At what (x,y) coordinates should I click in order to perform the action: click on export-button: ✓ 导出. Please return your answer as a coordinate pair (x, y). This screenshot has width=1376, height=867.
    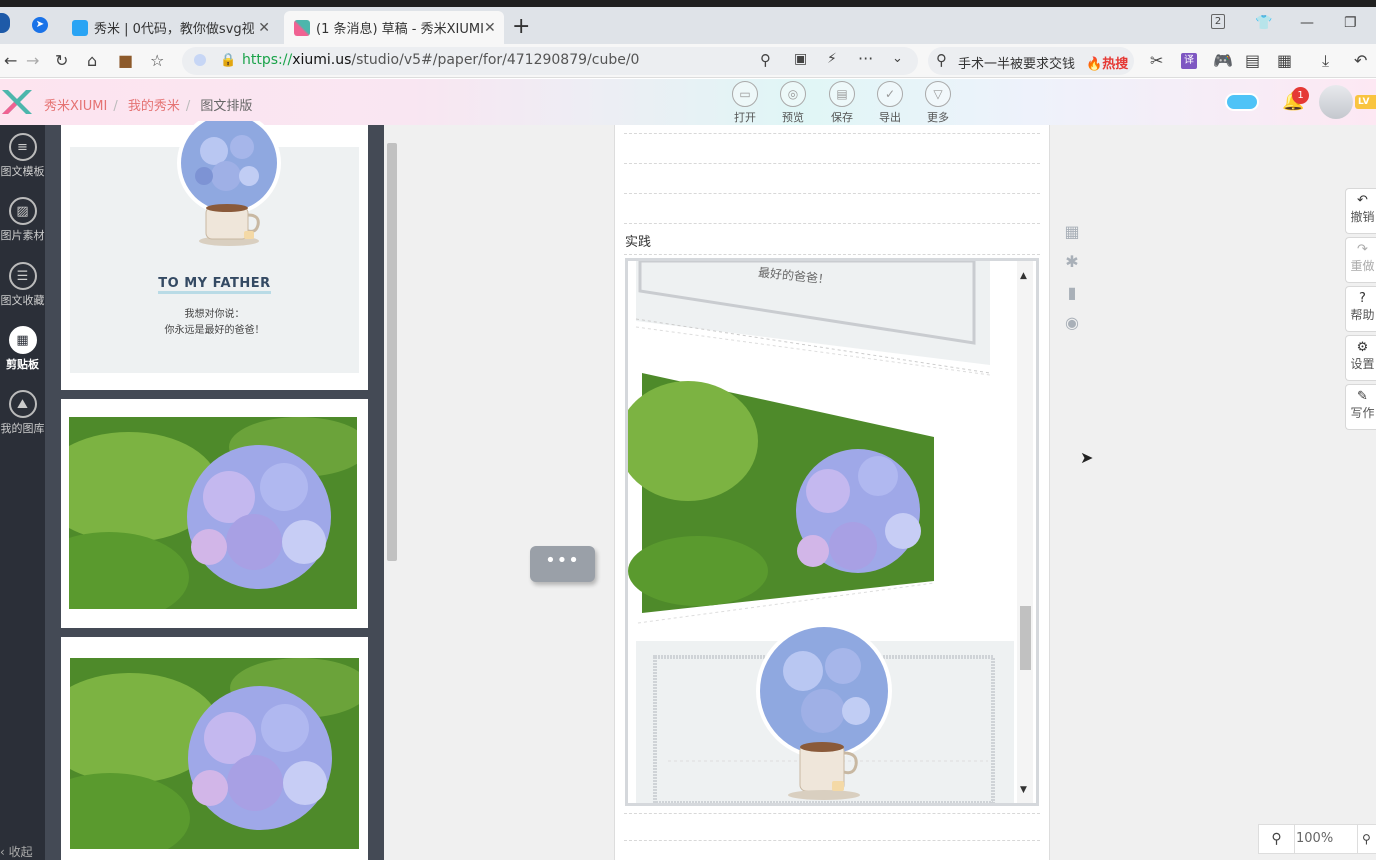
    Looking at the image, I should click on (890, 103).